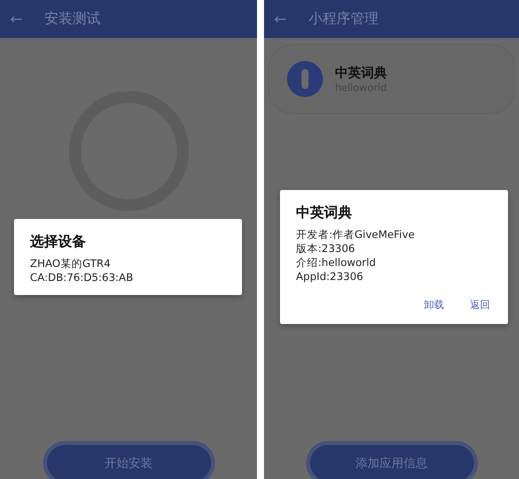 This screenshot has width=519, height=479. I want to click on dialog-text: ZHAO某的GTR4, so click(71, 264).